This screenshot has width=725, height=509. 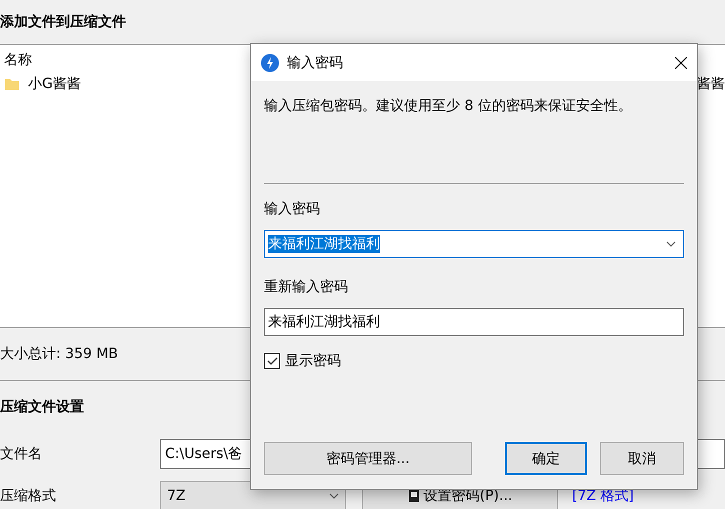 What do you see at coordinates (474, 244) in the screenshot?
I see `password-combobox: 来福利江湖找福利` at bounding box center [474, 244].